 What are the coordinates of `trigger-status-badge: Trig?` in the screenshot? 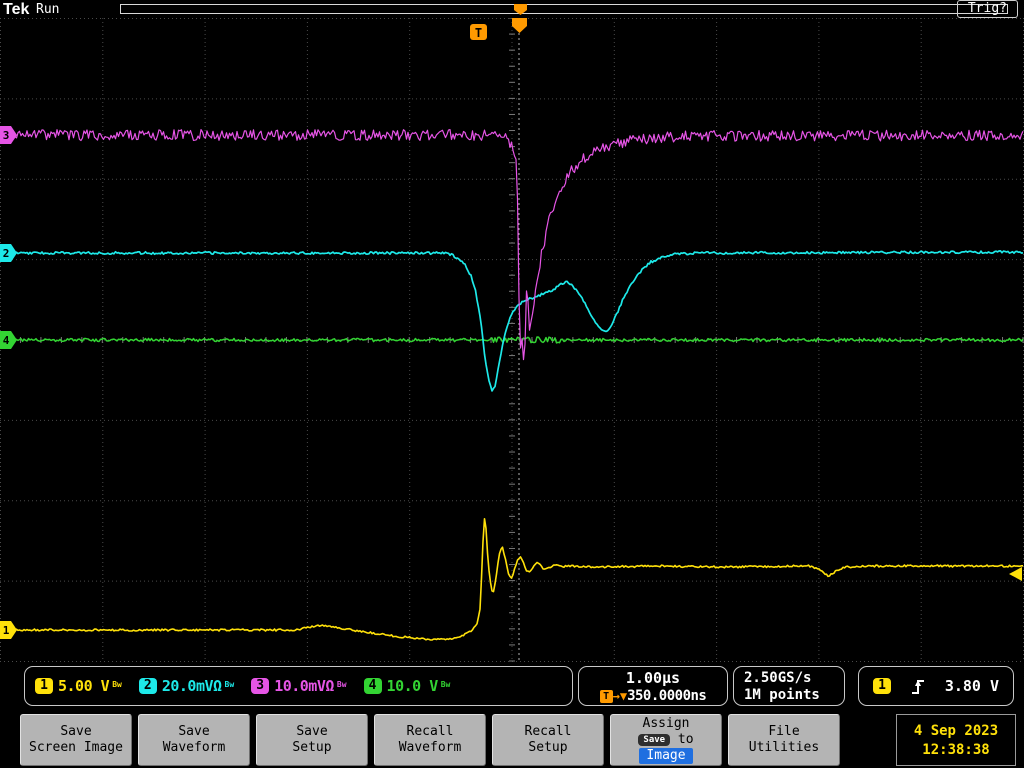 It's located at (987, 9).